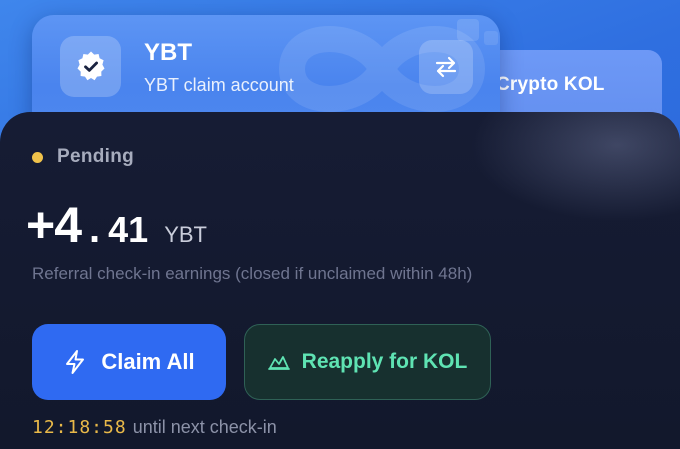  I want to click on claim-all-label: Claim All, so click(148, 361).